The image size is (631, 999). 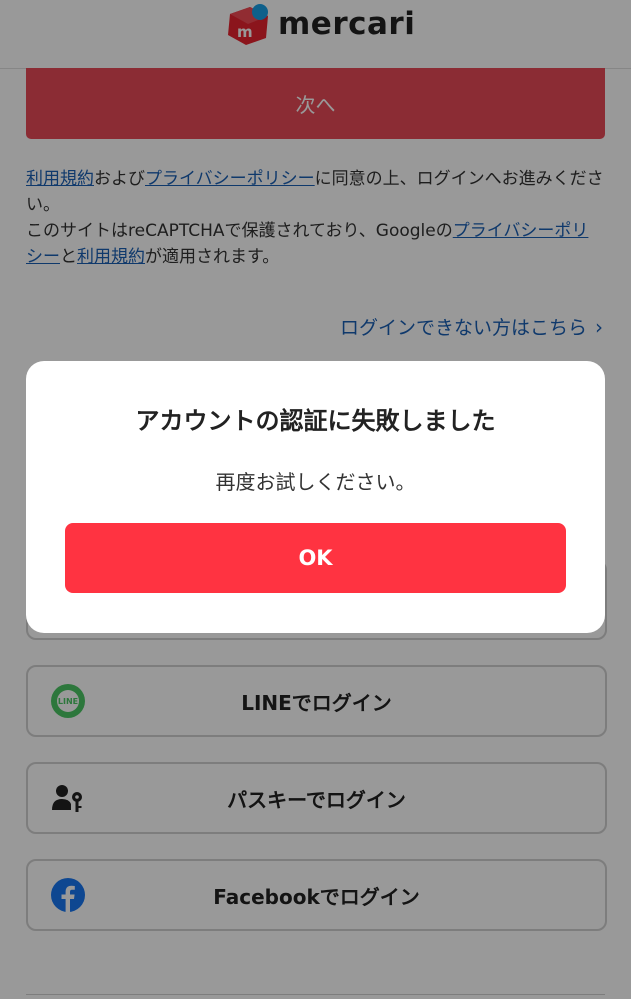 I want to click on dialog-title: アカウントの認証に失敗しました, so click(x=315, y=421).